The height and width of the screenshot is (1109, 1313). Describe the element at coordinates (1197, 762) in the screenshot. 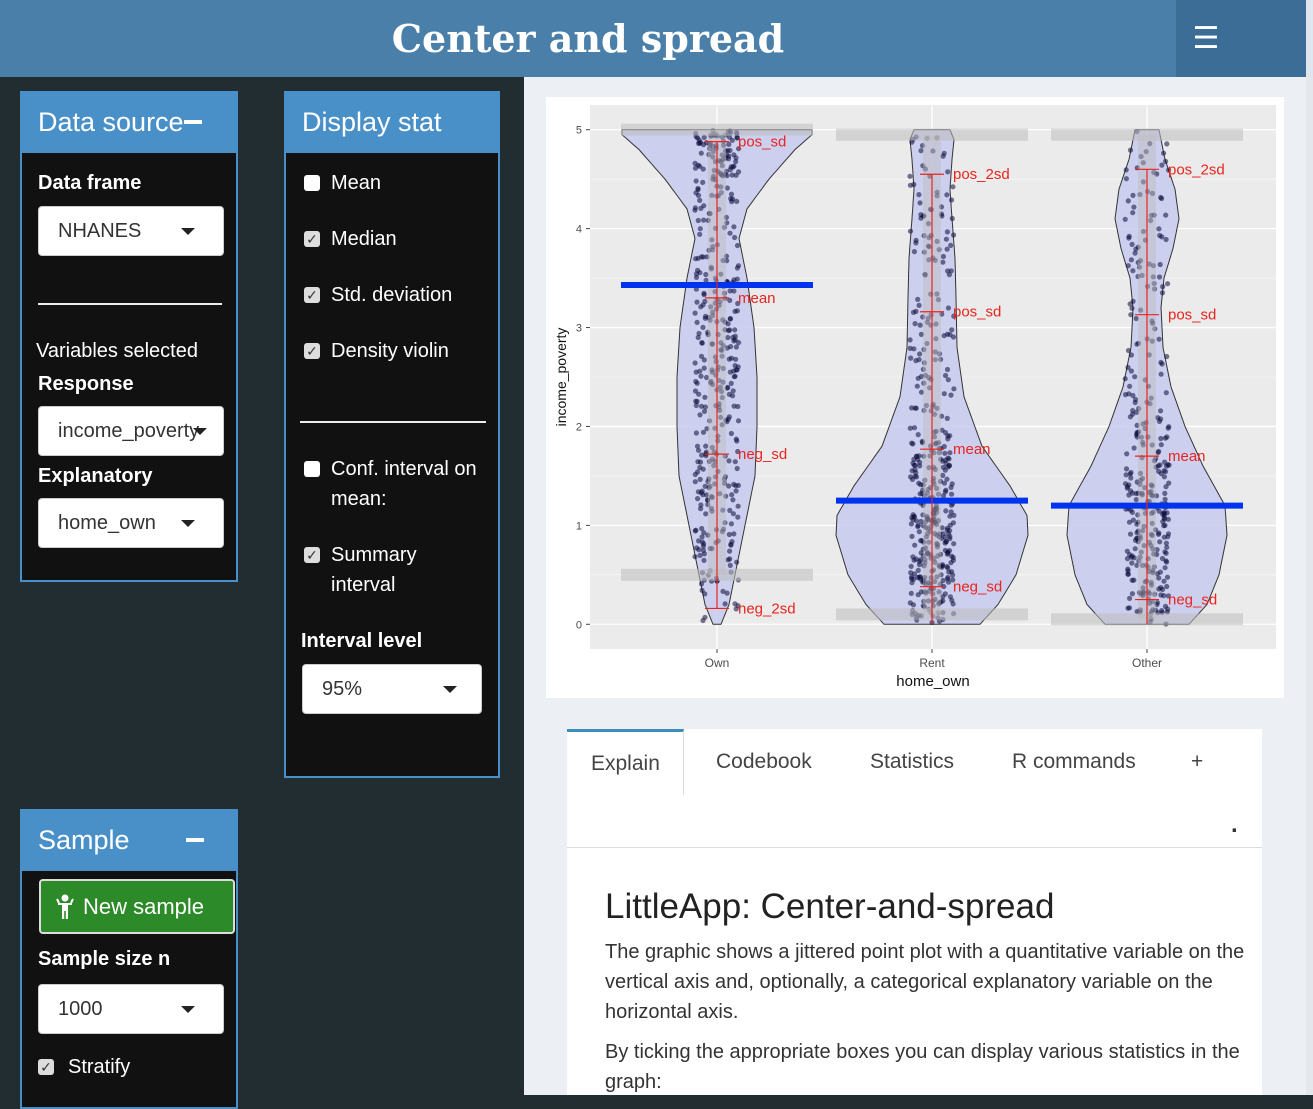

I see `tab-add: +` at that location.